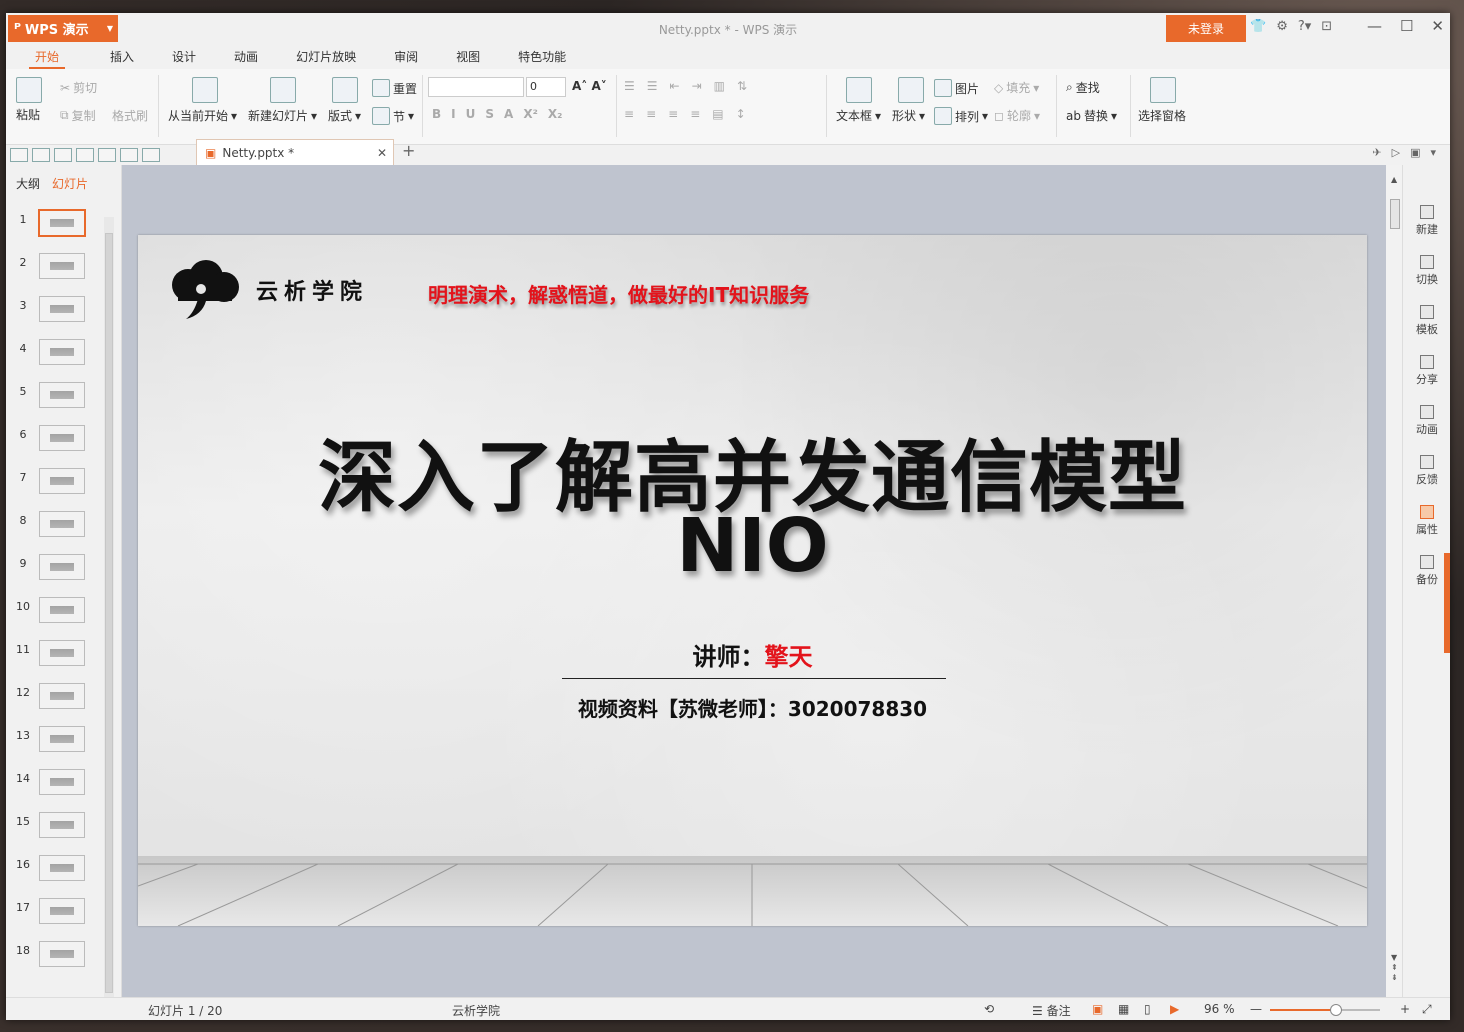  Describe the element at coordinates (1415, 152) in the screenshot. I see `save-cloud-icon: ▣` at that location.